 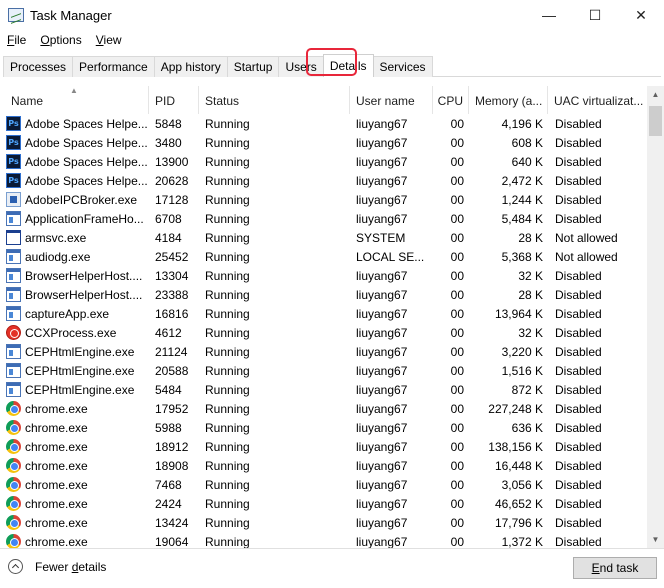 I want to click on vertical-scrollbar: ▲ ▼, so click(x=655, y=317).